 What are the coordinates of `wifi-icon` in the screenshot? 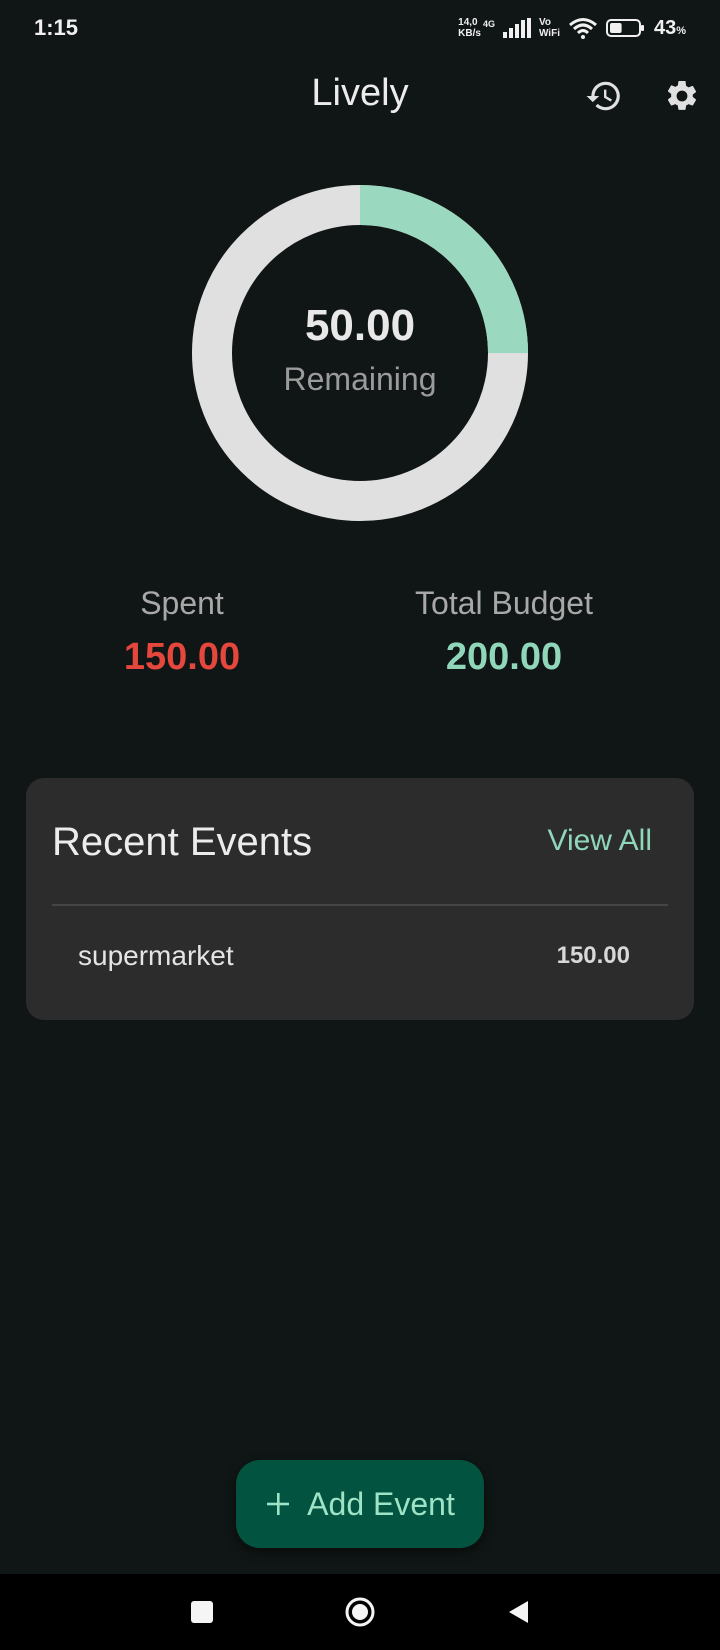 It's located at (583, 28).